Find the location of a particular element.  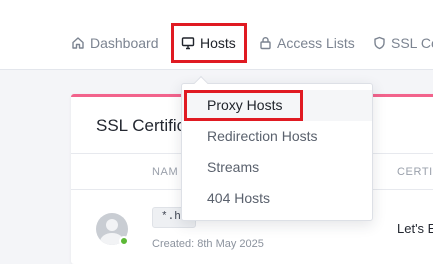

nav-item-access-lists: Access Lists is located at coordinates (307, 43).